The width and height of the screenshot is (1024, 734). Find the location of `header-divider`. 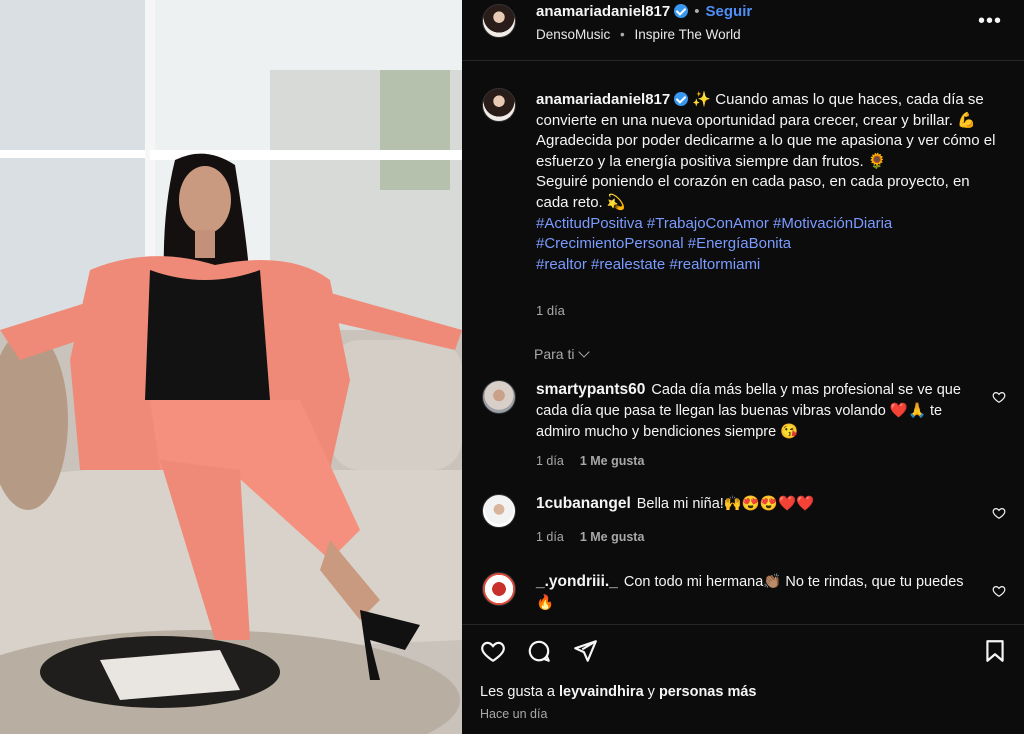

header-divider is located at coordinates (743, 60).